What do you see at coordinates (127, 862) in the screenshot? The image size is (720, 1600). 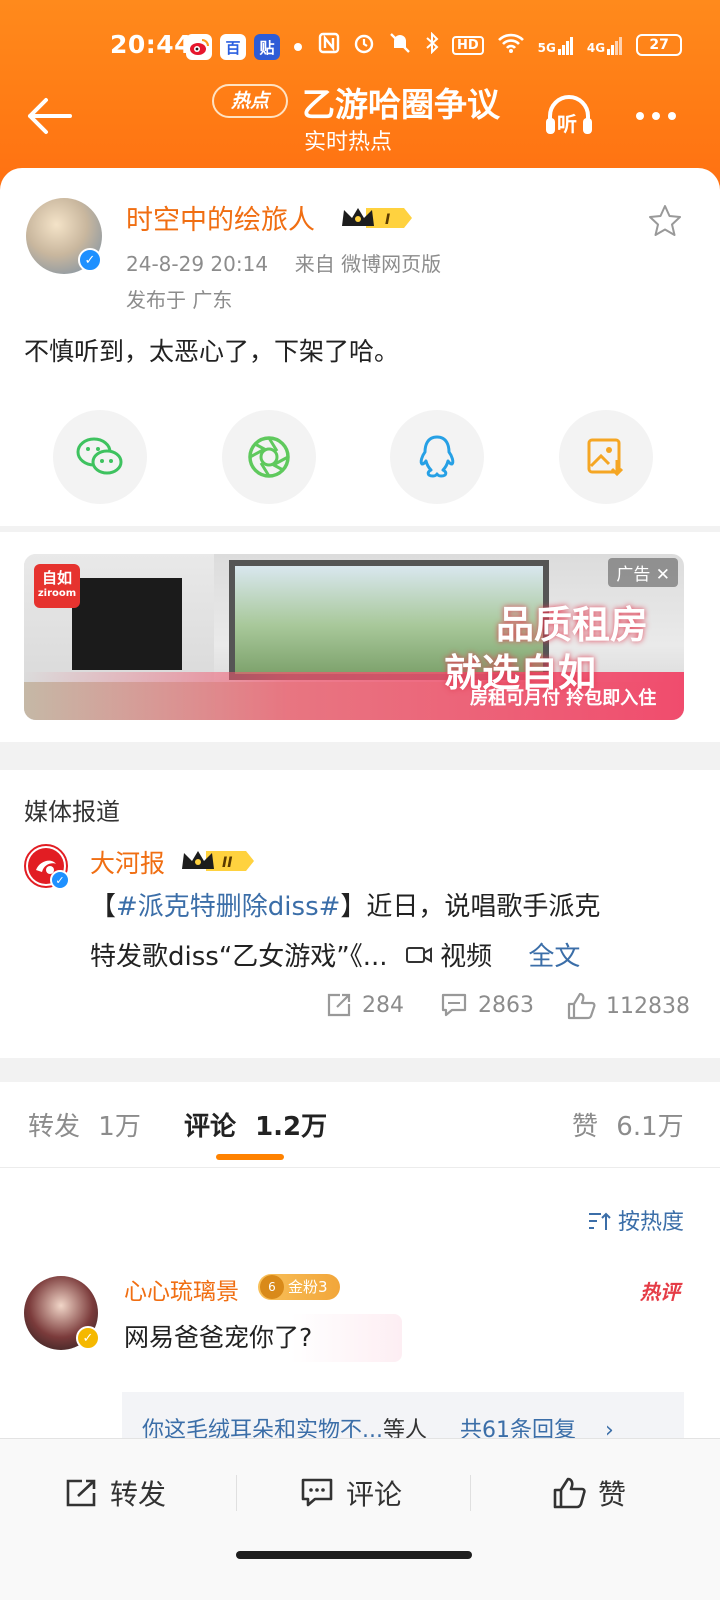 I see `outlet-name: 大河报` at bounding box center [127, 862].